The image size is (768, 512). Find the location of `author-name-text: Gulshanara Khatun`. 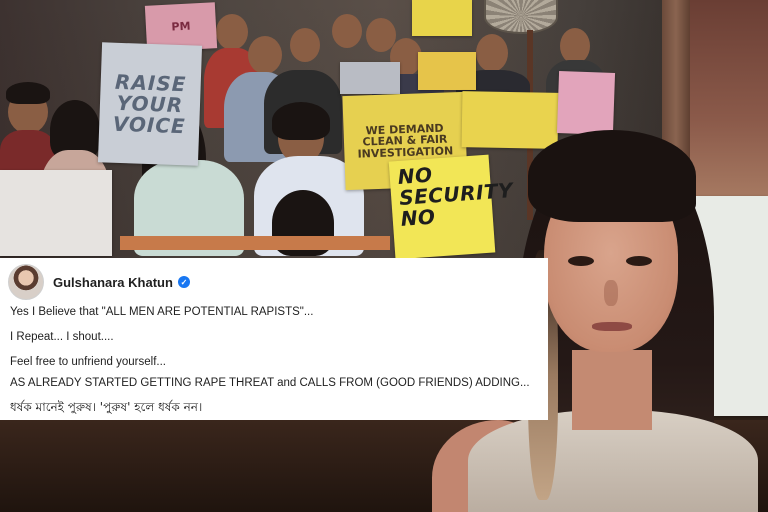

author-name-text: Gulshanara Khatun is located at coordinates (113, 282).